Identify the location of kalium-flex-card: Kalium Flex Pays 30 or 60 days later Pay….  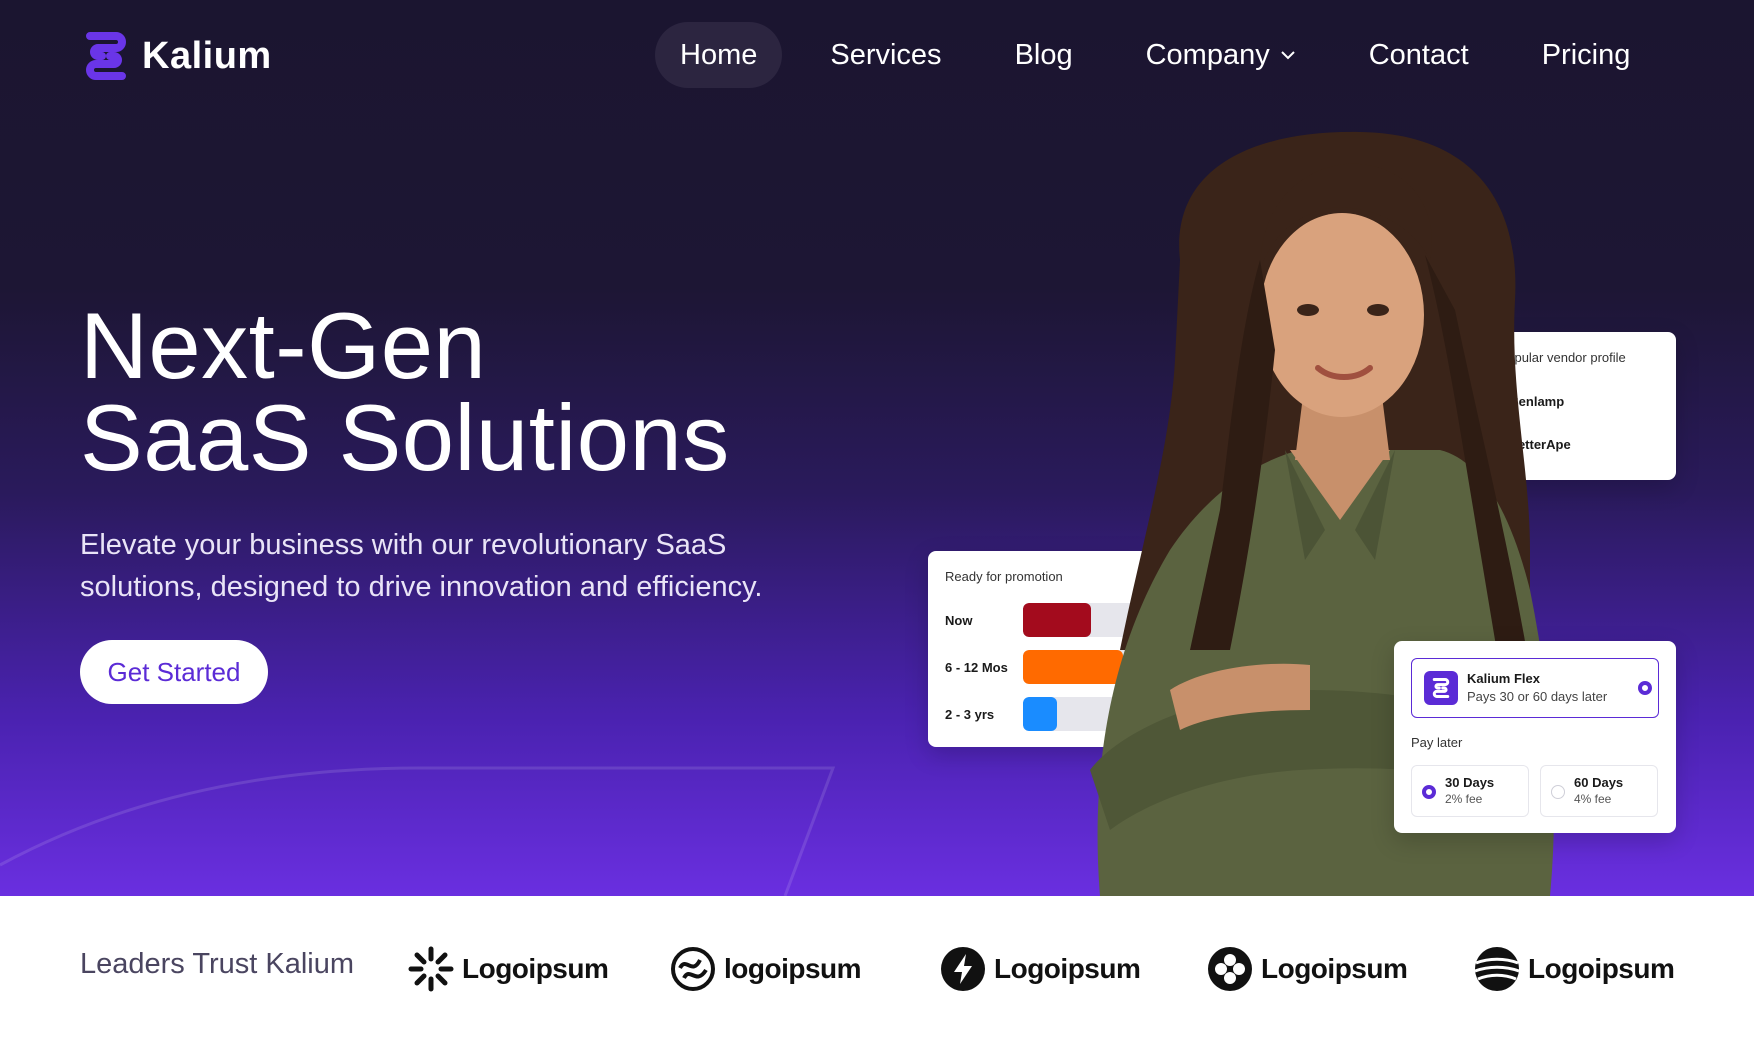
(1535, 737).